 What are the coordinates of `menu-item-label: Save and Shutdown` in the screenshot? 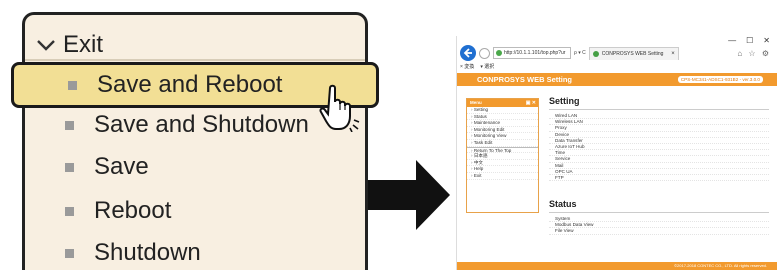 It's located at (201, 124).